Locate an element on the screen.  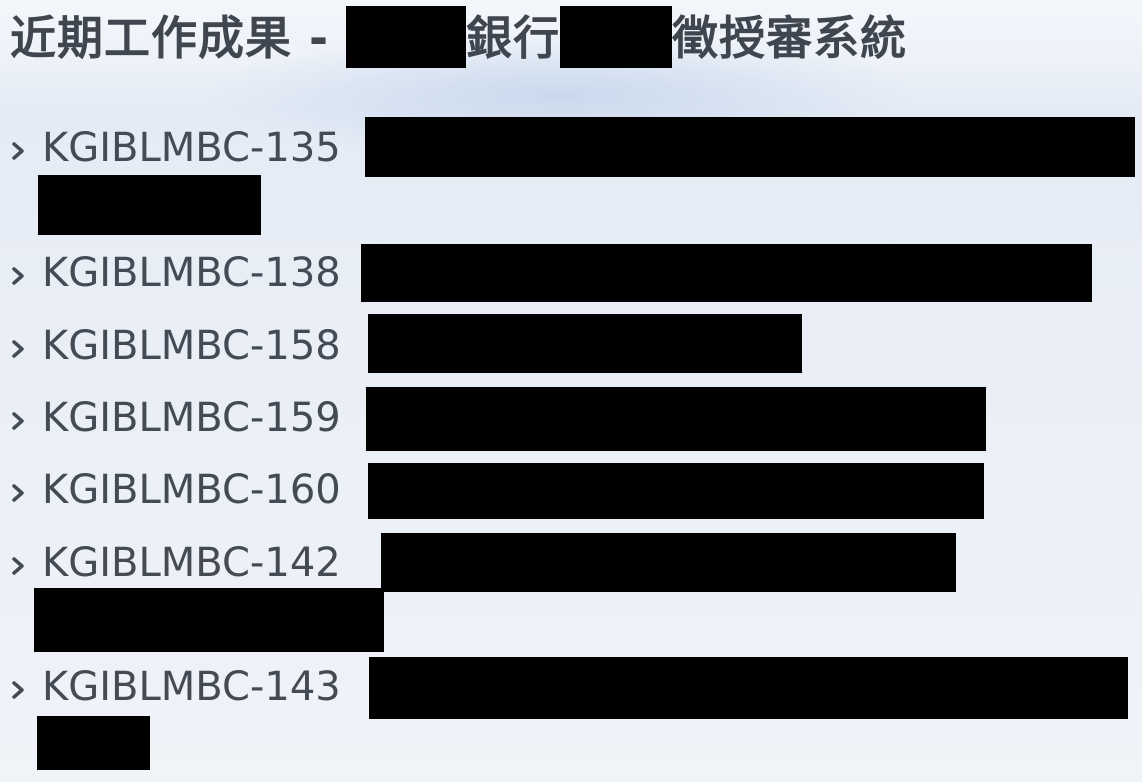
title-middle: 銀行 is located at coordinates (513, 38).